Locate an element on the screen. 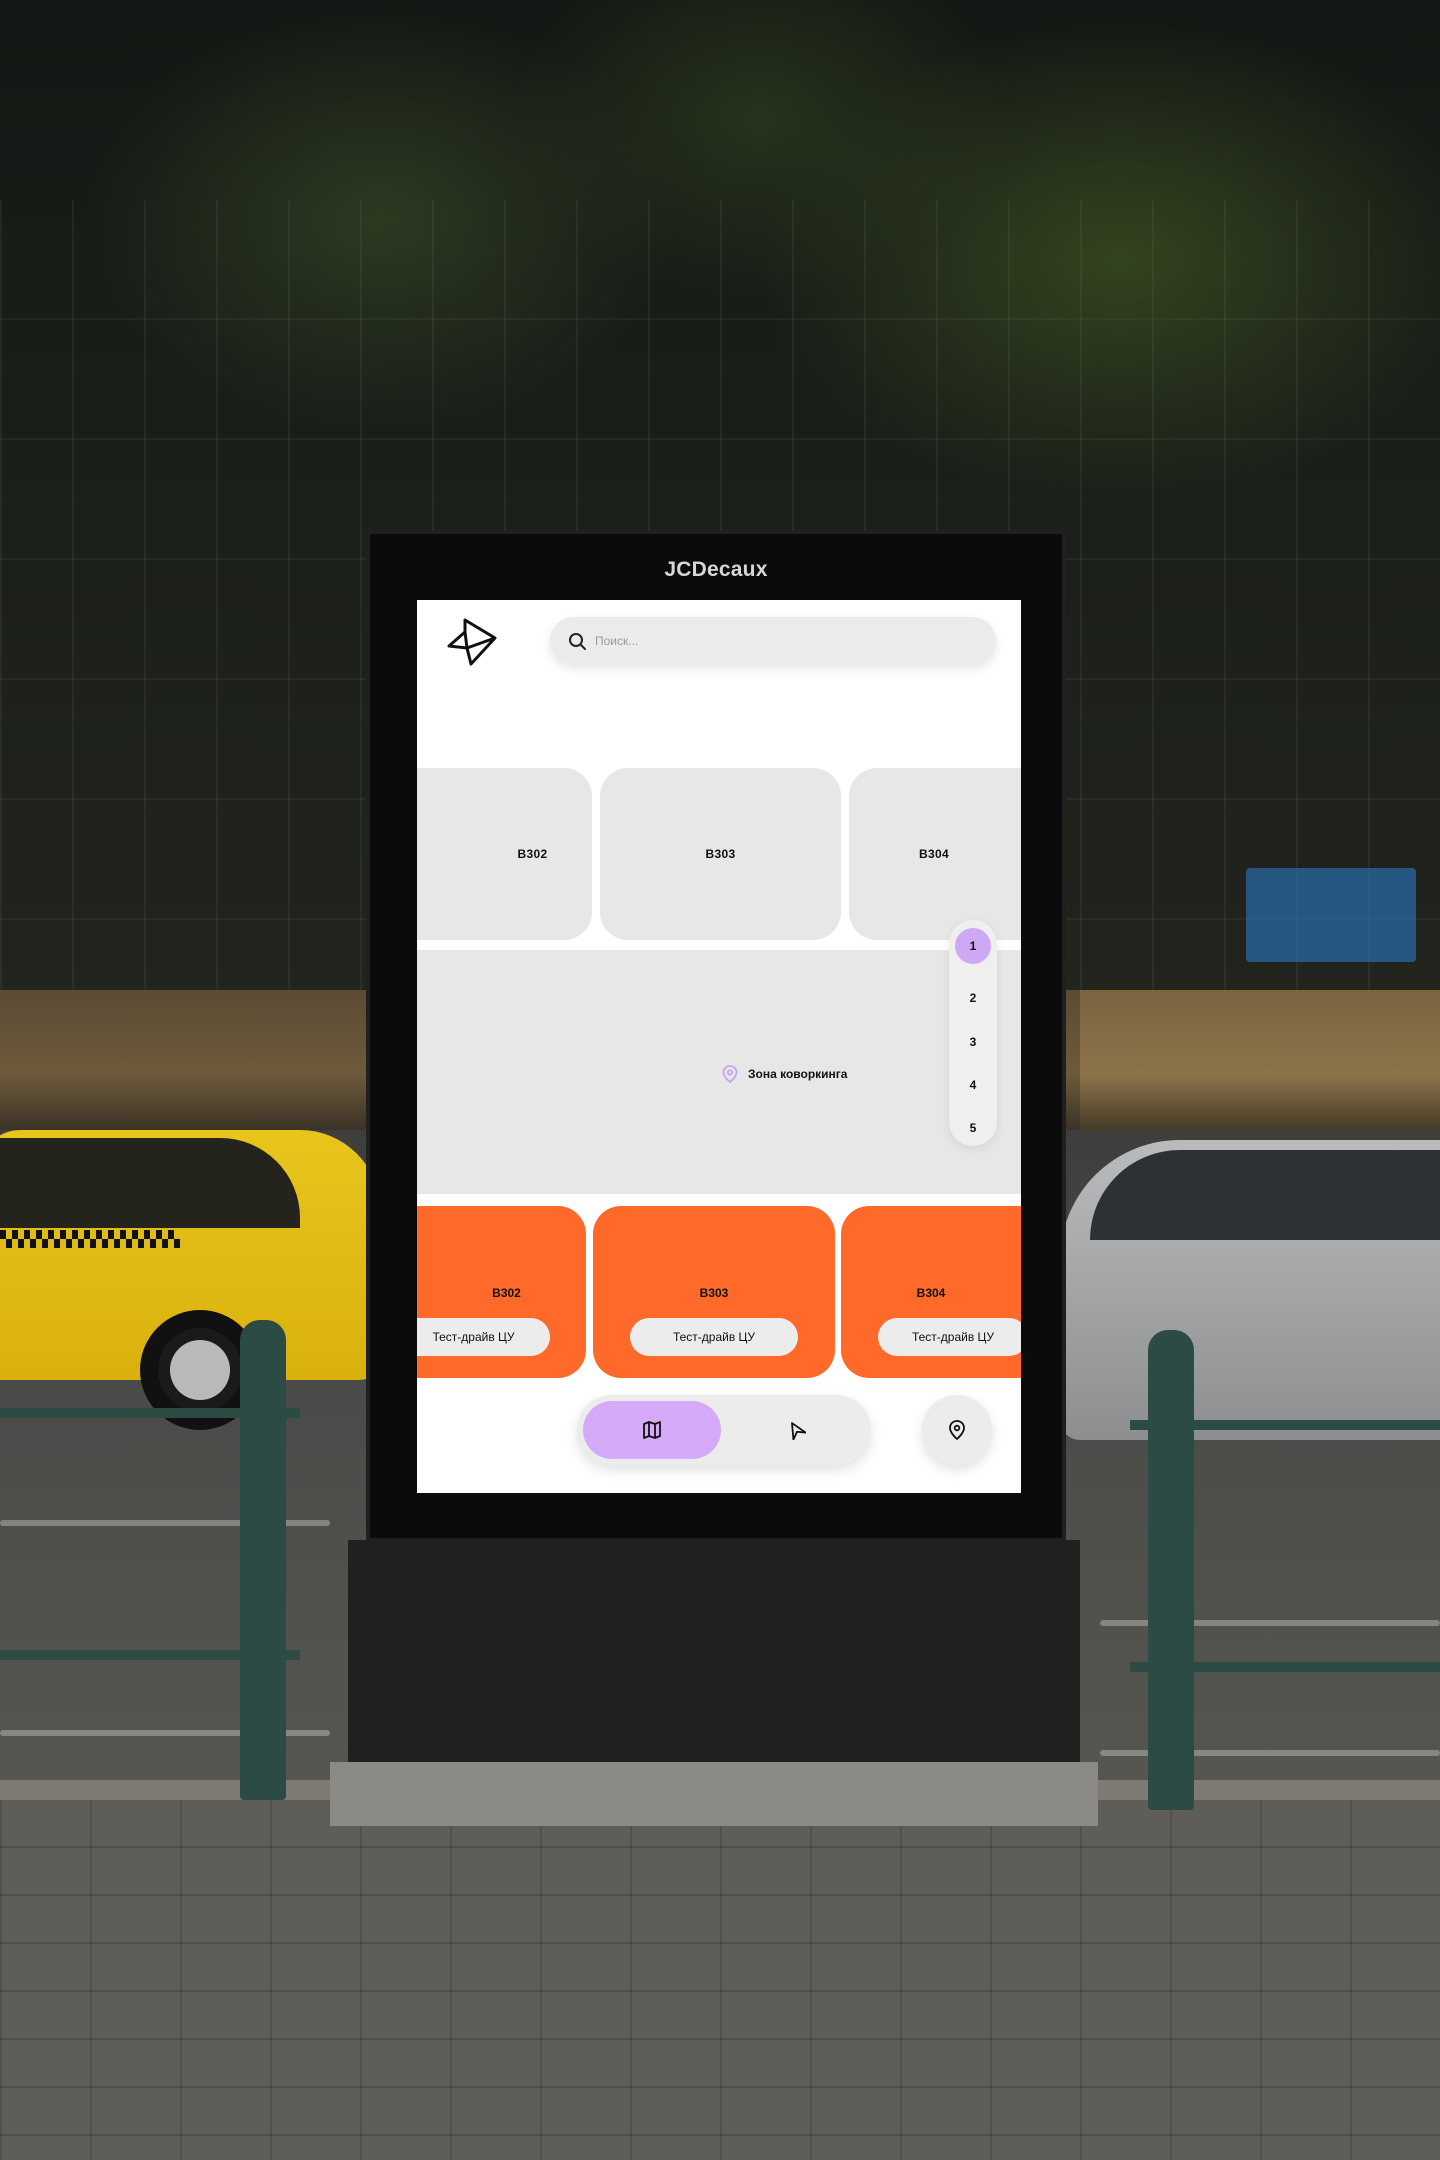 Image resolution: width=1440 pixels, height=2160 pixels. coworking-zone is located at coordinates (719, 1072).